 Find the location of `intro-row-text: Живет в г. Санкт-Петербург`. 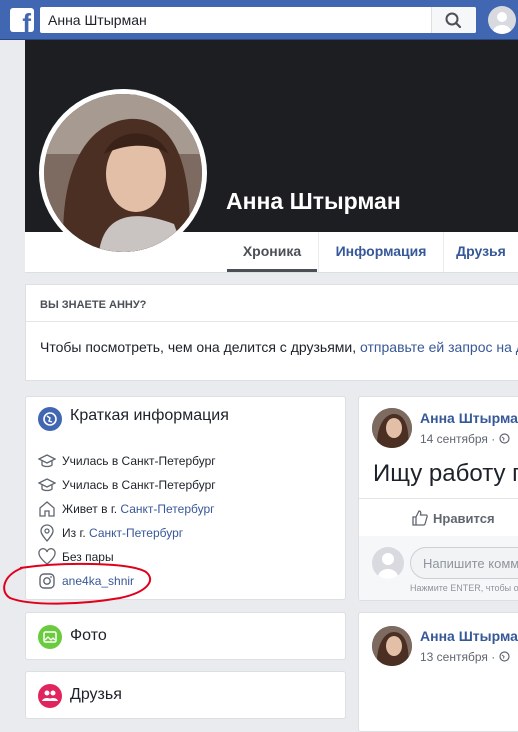

intro-row-text: Живет в г. Санкт-Петербург is located at coordinates (138, 509).